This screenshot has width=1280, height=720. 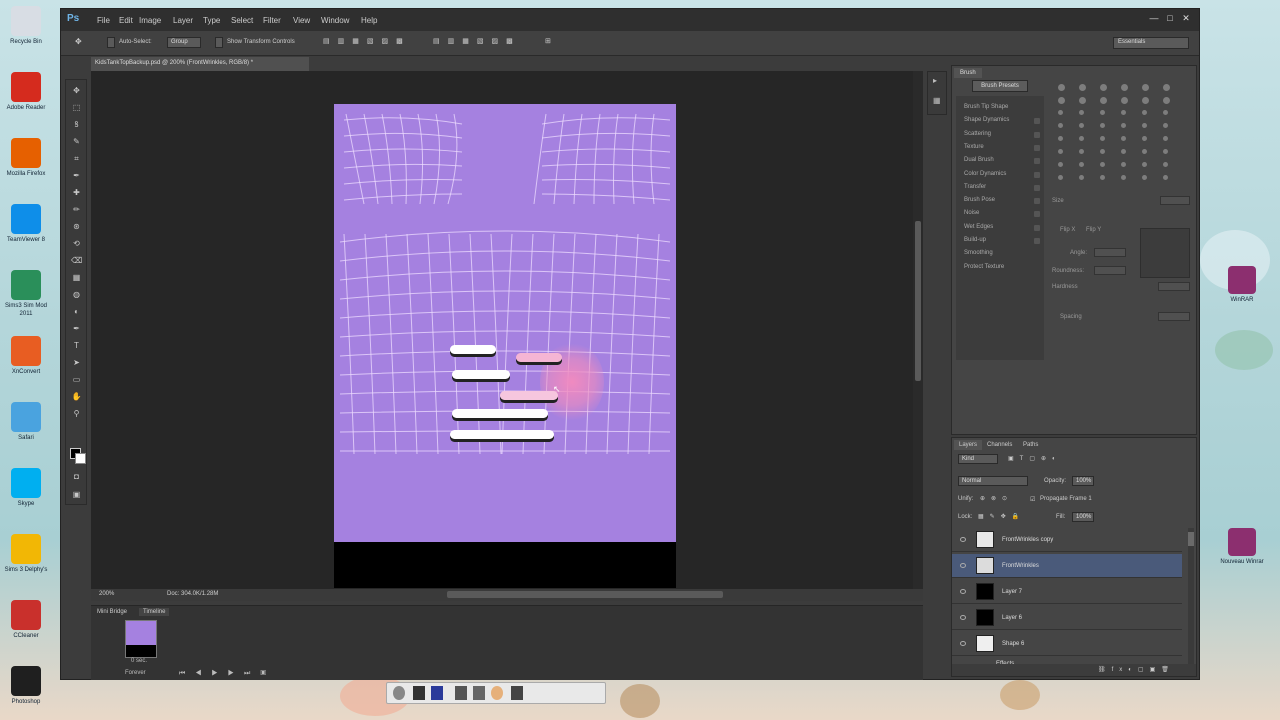 I want to click on minimize-button: —, so click(x=1154, y=18).